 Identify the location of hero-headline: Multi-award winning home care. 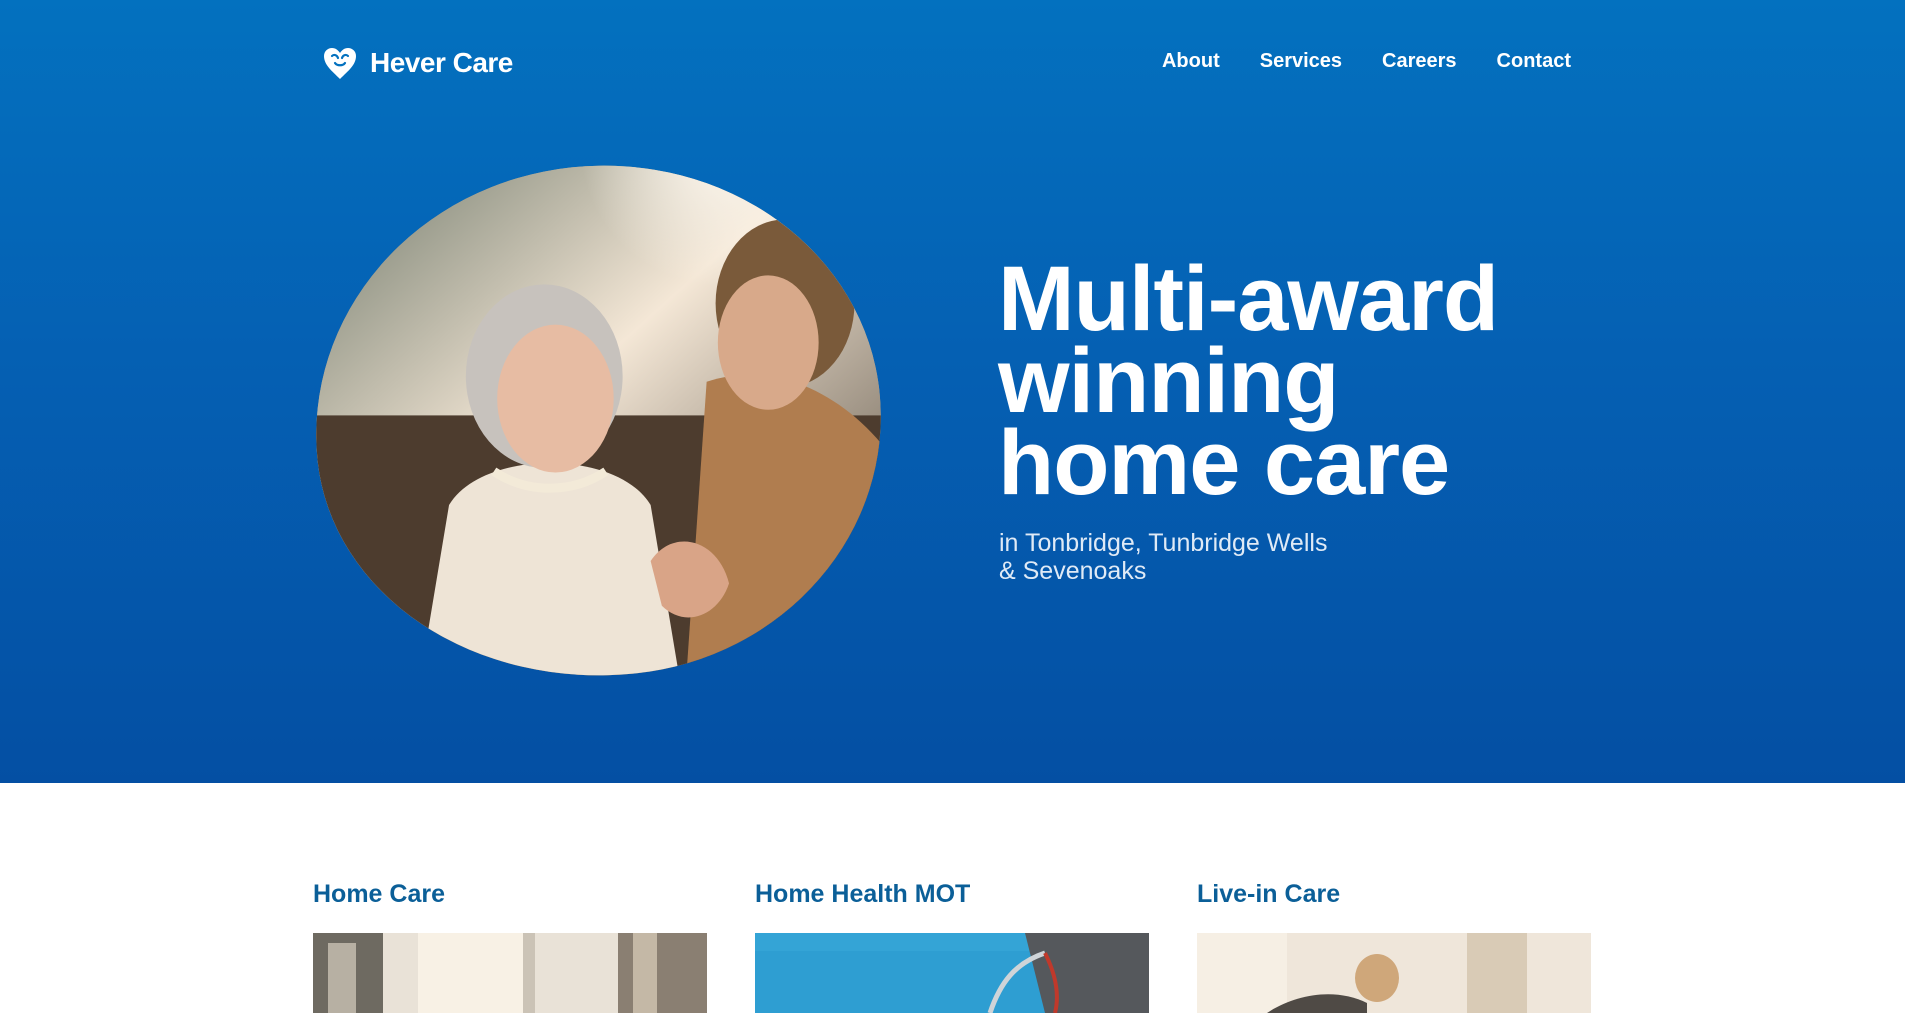
(1248, 381).